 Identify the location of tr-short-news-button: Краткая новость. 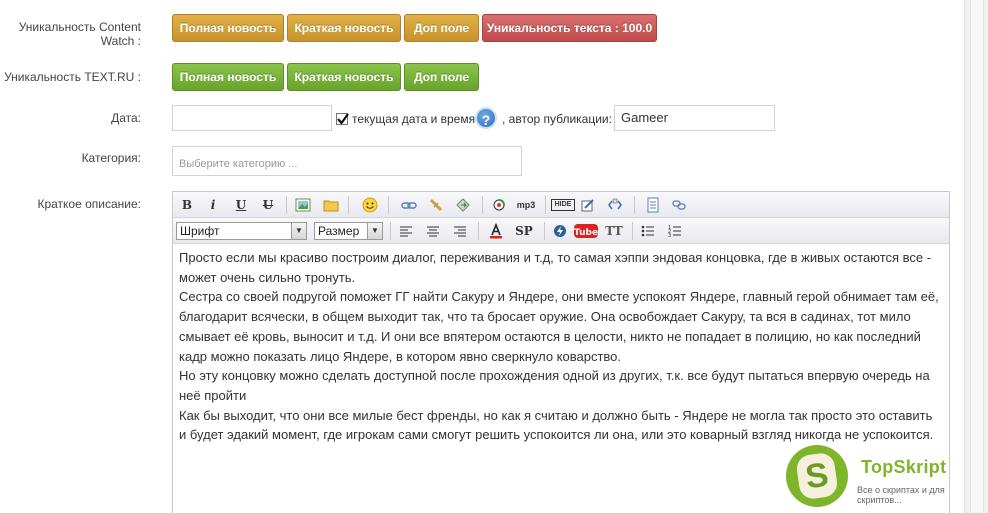
(344, 77).